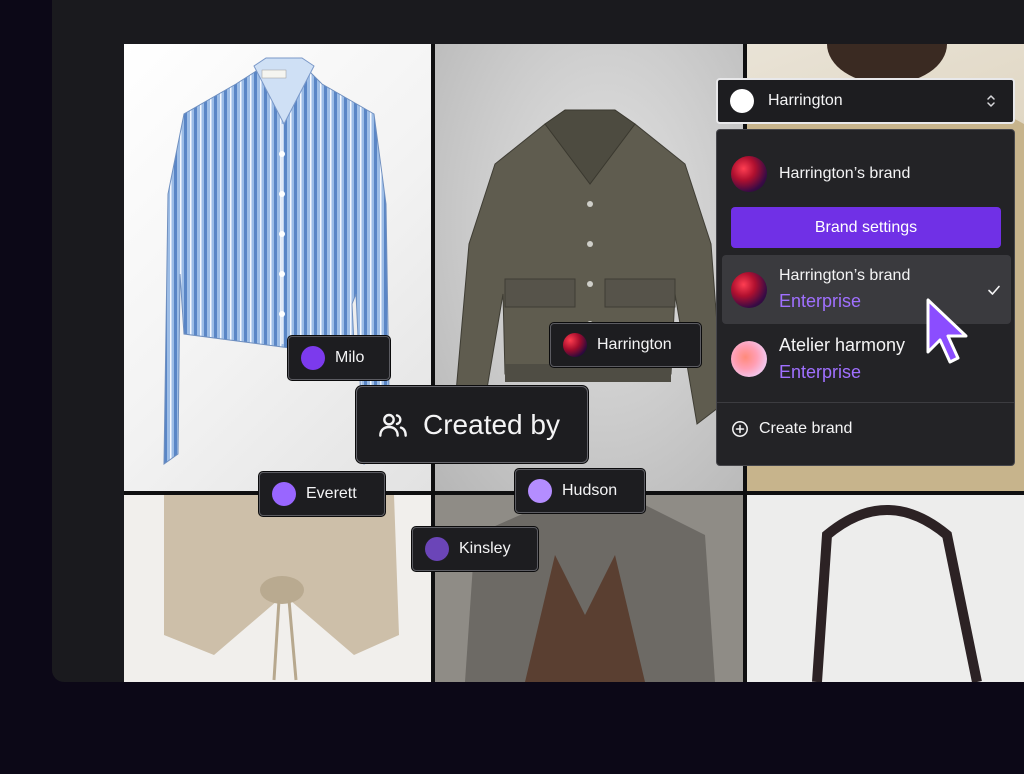  I want to click on dropdown-current-brand: Harrington’s brand, so click(820, 174).